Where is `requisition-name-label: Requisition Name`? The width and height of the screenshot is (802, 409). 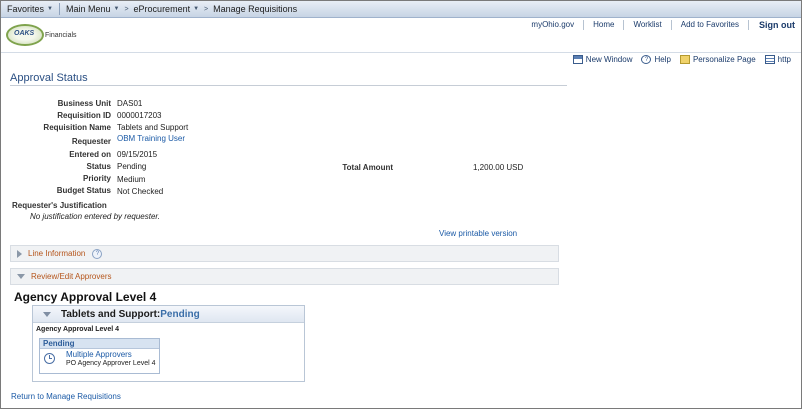
requisition-name-label: Requisition Name is located at coordinates (77, 127).